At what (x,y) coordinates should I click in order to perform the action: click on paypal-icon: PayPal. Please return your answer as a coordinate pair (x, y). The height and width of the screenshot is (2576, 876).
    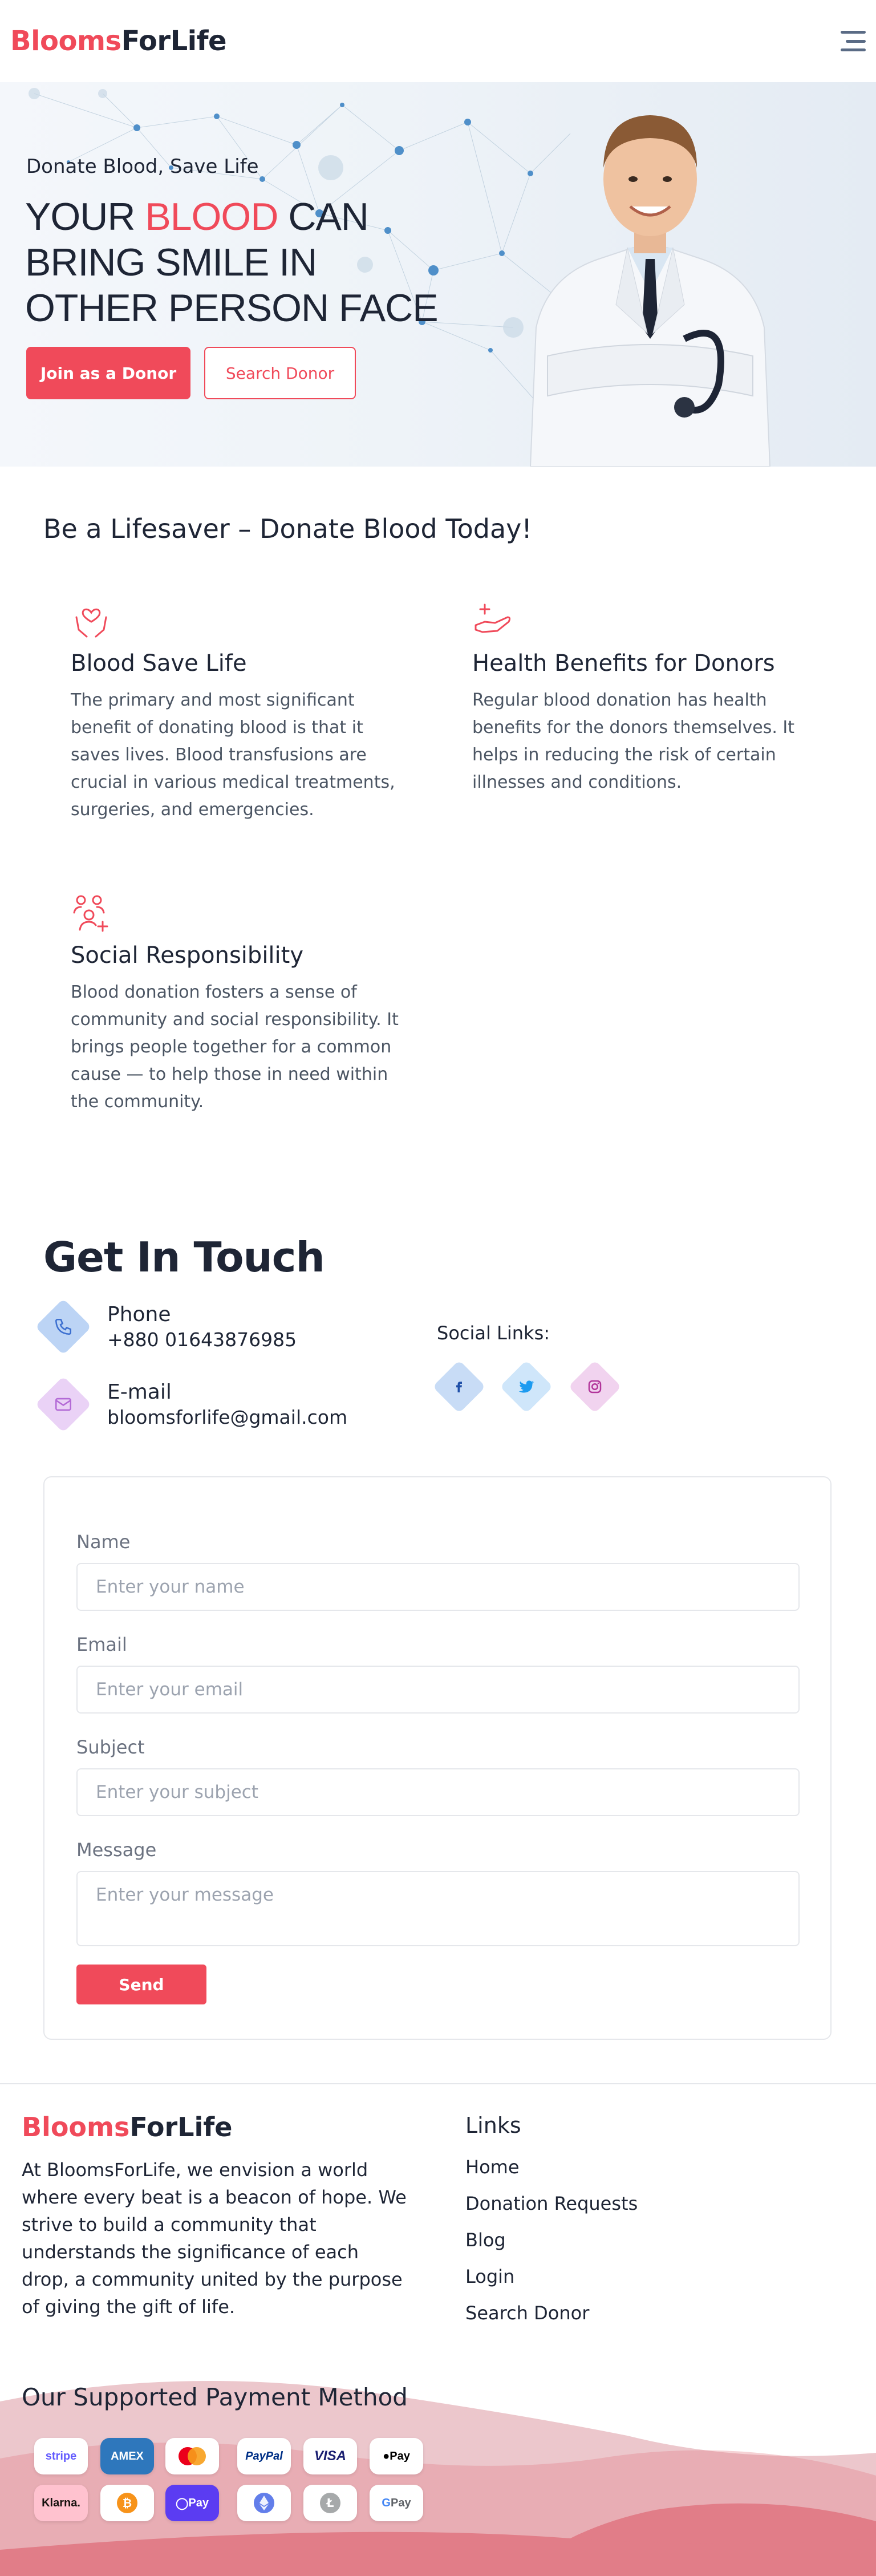
    Looking at the image, I should click on (264, 2456).